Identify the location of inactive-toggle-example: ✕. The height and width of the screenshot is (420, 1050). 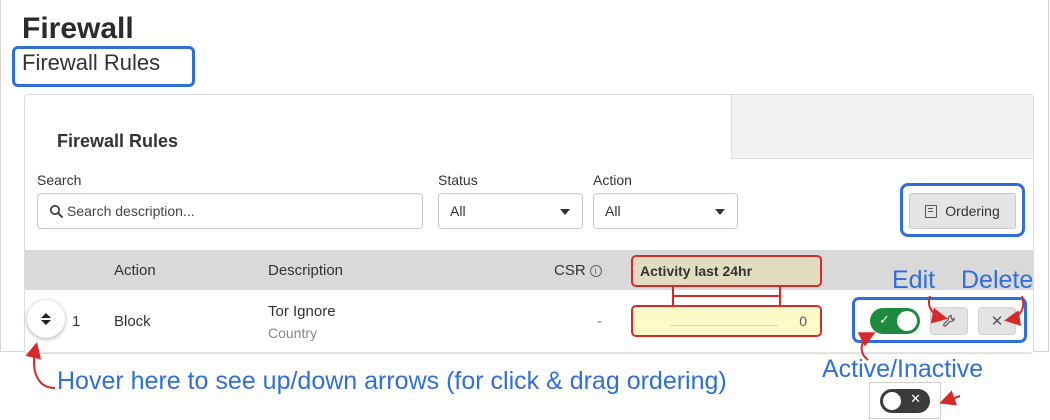
(905, 401).